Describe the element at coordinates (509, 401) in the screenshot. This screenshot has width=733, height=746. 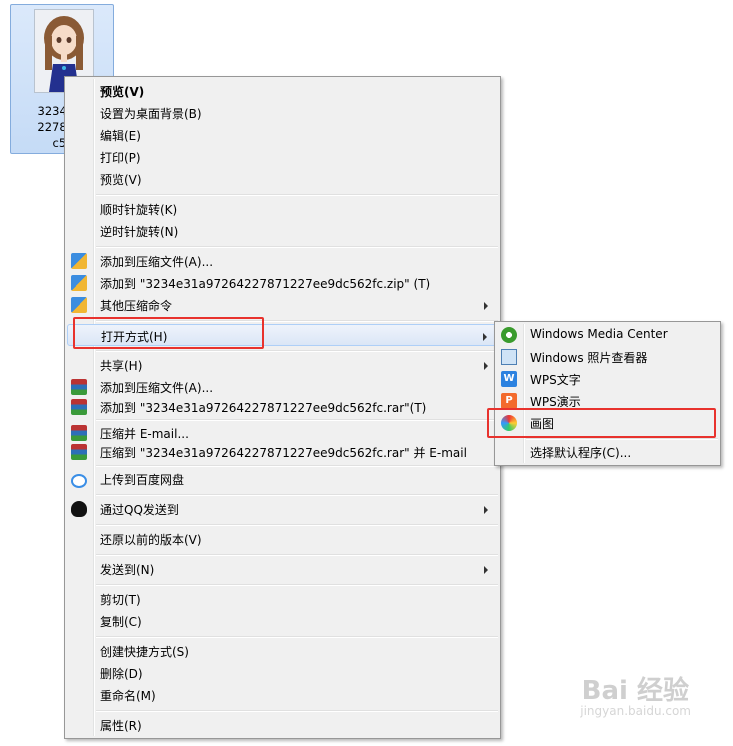
I see `wps-presentation-icon: P` at that location.